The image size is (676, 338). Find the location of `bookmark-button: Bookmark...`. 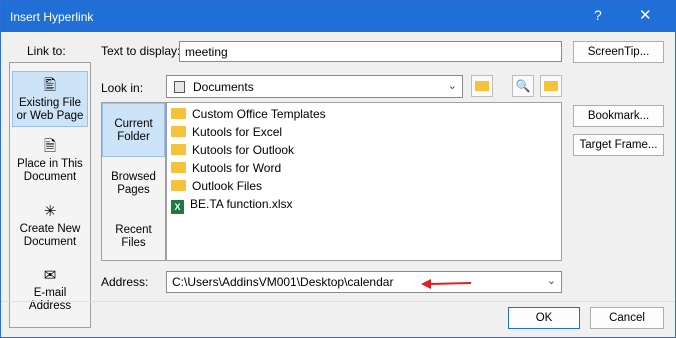

bookmark-button: Bookmark... is located at coordinates (618, 116).